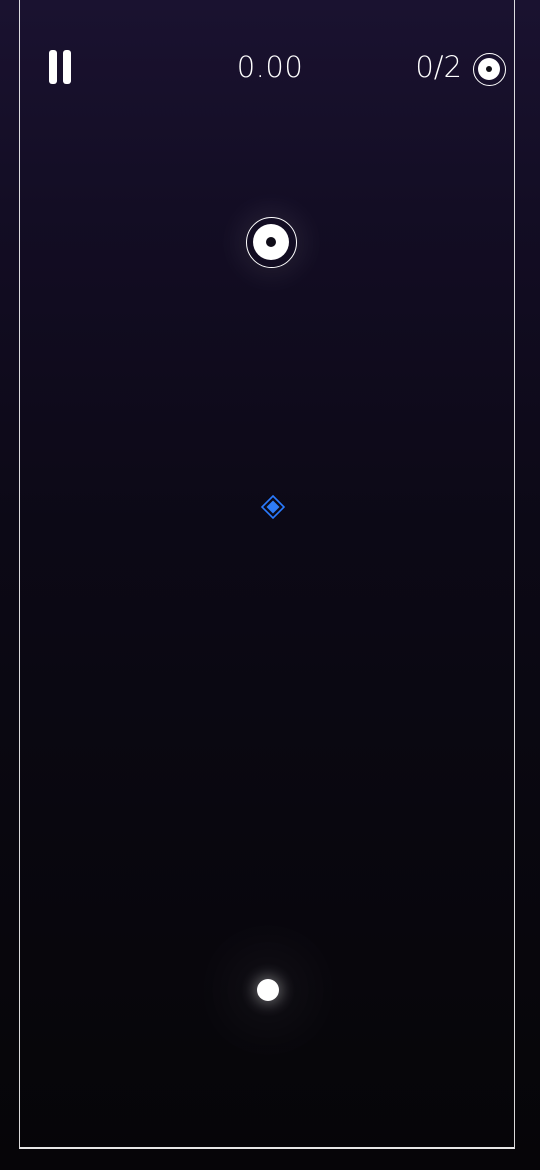 The width and height of the screenshot is (540, 1170). What do you see at coordinates (270, 67) in the screenshot?
I see `timer-display: 0.00` at bounding box center [270, 67].